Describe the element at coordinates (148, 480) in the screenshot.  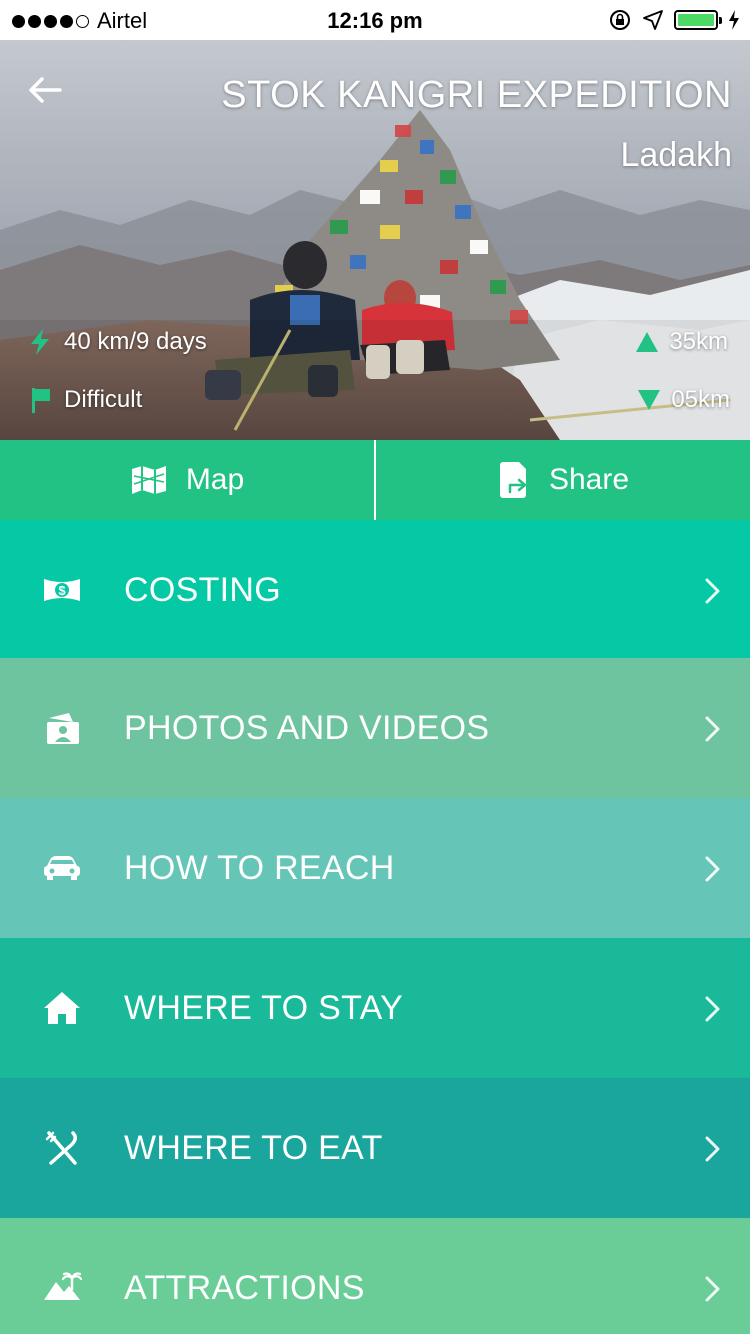
I see `map-icon` at that location.